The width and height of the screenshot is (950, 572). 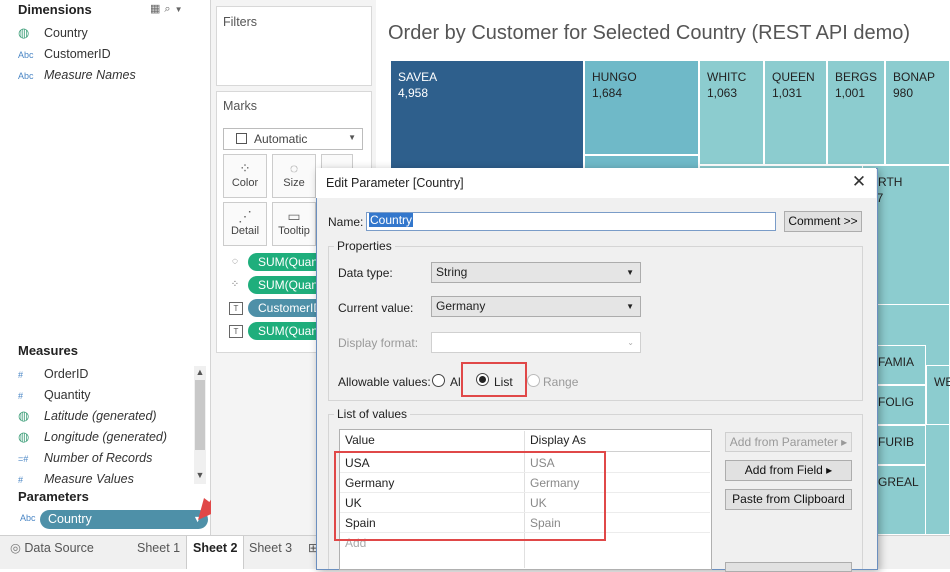 What do you see at coordinates (365, 273) in the screenshot?
I see `data-type-label: Data type:` at bounding box center [365, 273].